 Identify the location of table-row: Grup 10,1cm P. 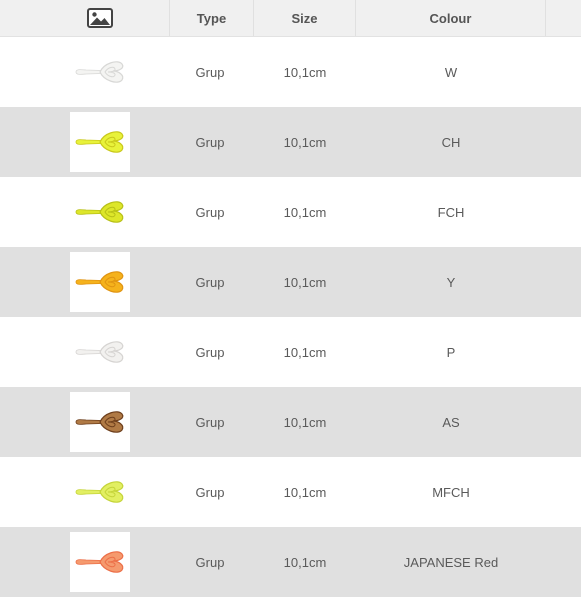
(290, 352).